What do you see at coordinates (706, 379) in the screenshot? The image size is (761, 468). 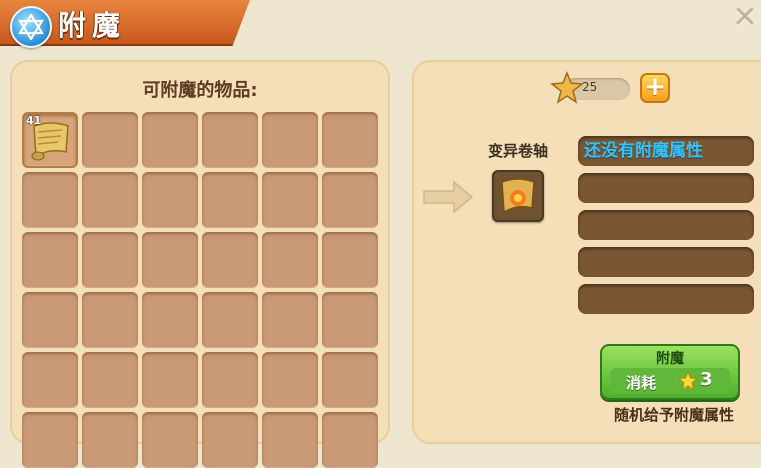 I see `cost-value: 3` at bounding box center [706, 379].